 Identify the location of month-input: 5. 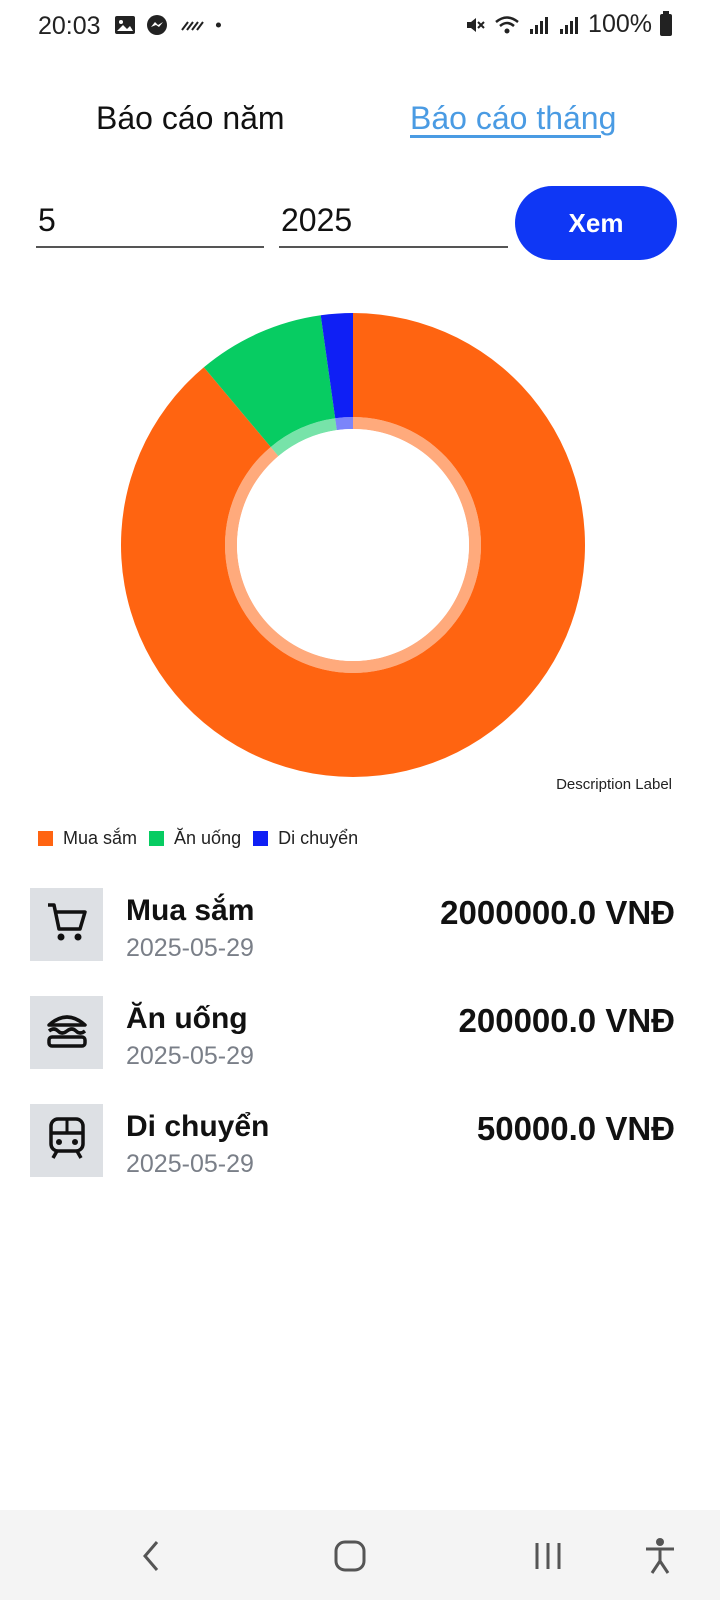
(150, 222).